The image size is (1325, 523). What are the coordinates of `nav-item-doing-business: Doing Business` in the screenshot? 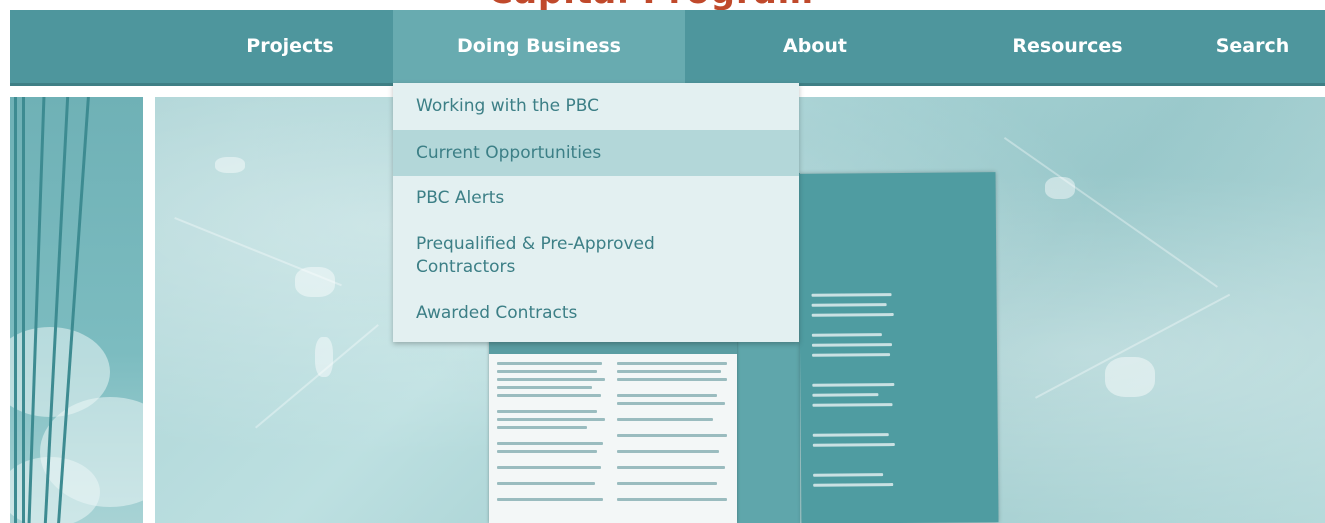 It's located at (539, 46).